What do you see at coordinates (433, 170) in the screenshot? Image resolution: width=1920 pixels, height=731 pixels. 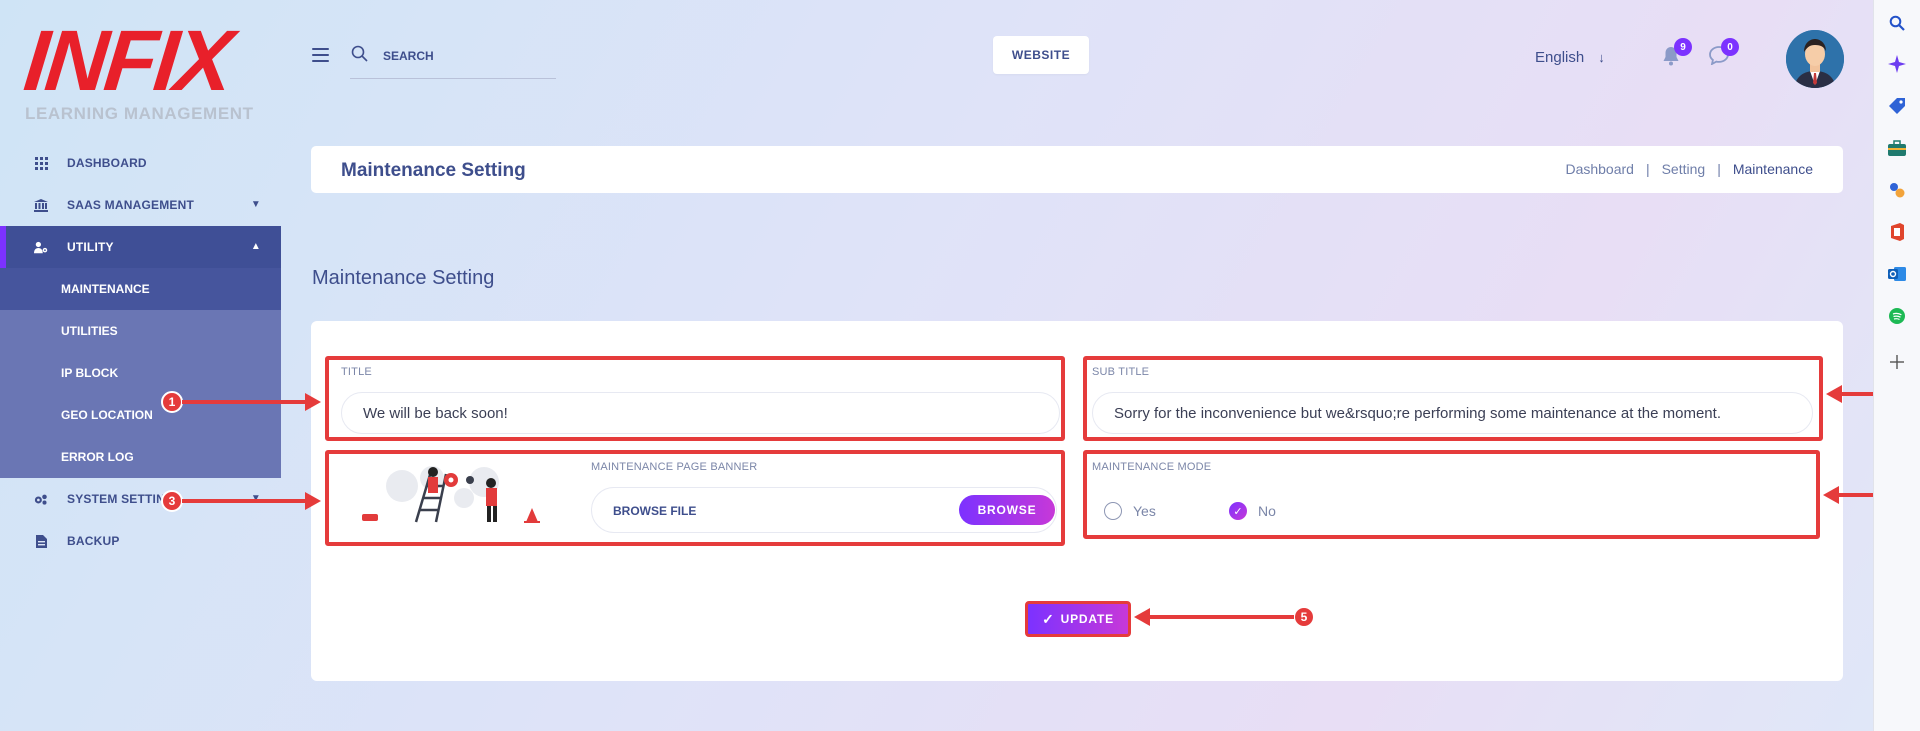 I see `page-title: Maintenance Setting` at bounding box center [433, 170].